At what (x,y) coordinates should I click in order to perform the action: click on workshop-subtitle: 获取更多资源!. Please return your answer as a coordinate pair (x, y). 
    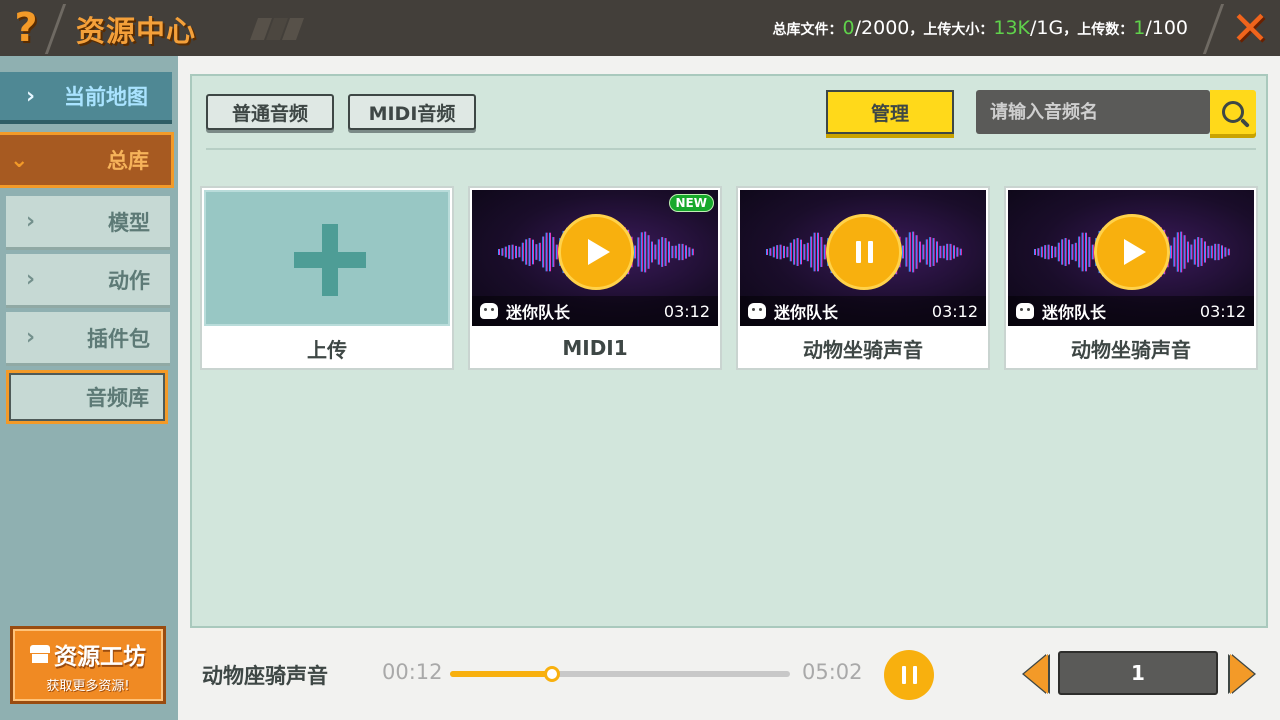
    Looking at the image, I should click on (88, 686).